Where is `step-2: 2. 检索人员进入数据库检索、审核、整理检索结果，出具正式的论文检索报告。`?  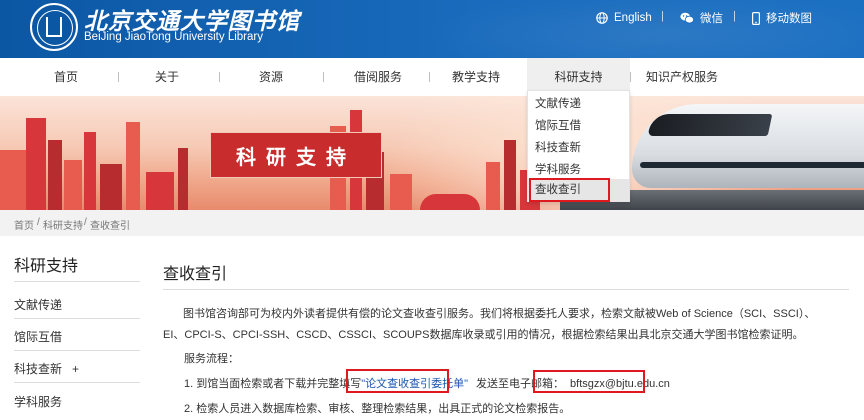
step-2: 2. 检索人员进入数据库检索、审核、整理检索结果，出具正式的论文检索报告。 is located at coordinates (377, 409).